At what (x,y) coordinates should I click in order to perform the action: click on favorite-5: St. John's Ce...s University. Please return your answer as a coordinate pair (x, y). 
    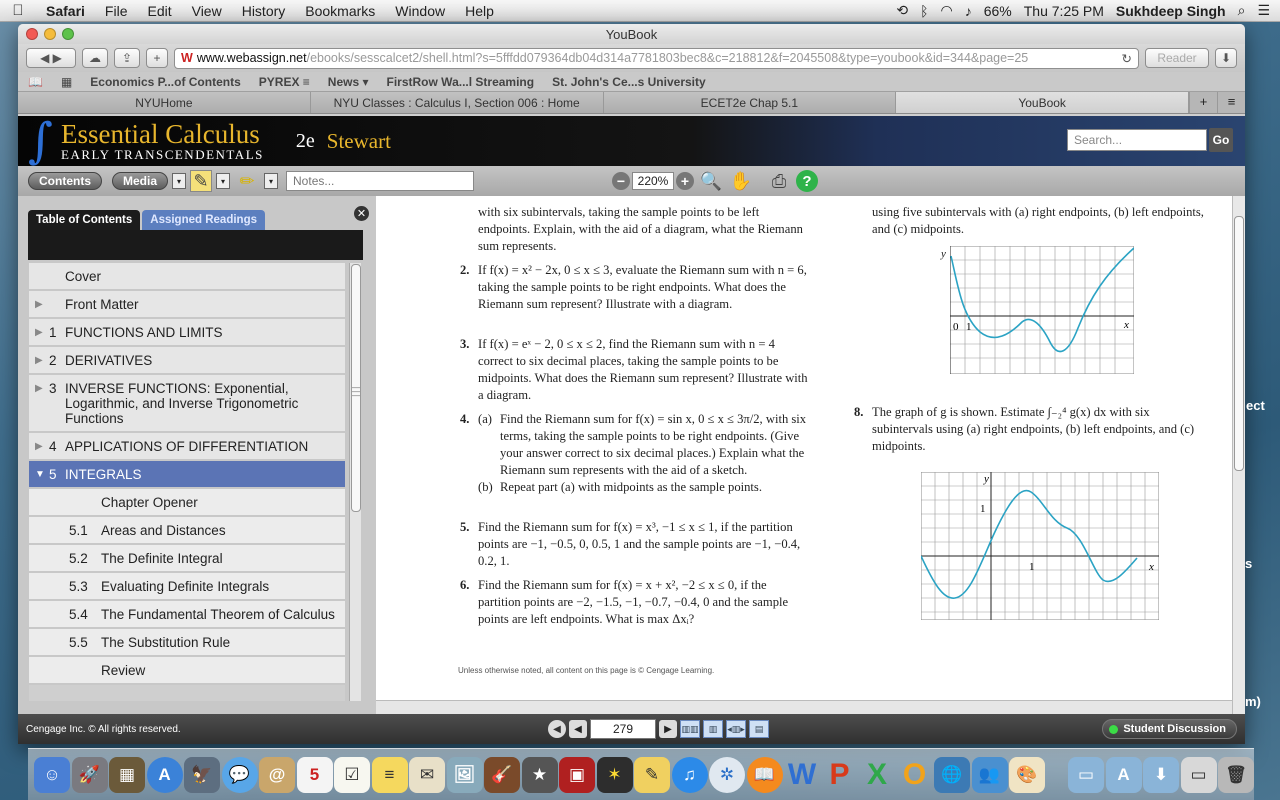
    Looking at the image, I should click on (629, 82).